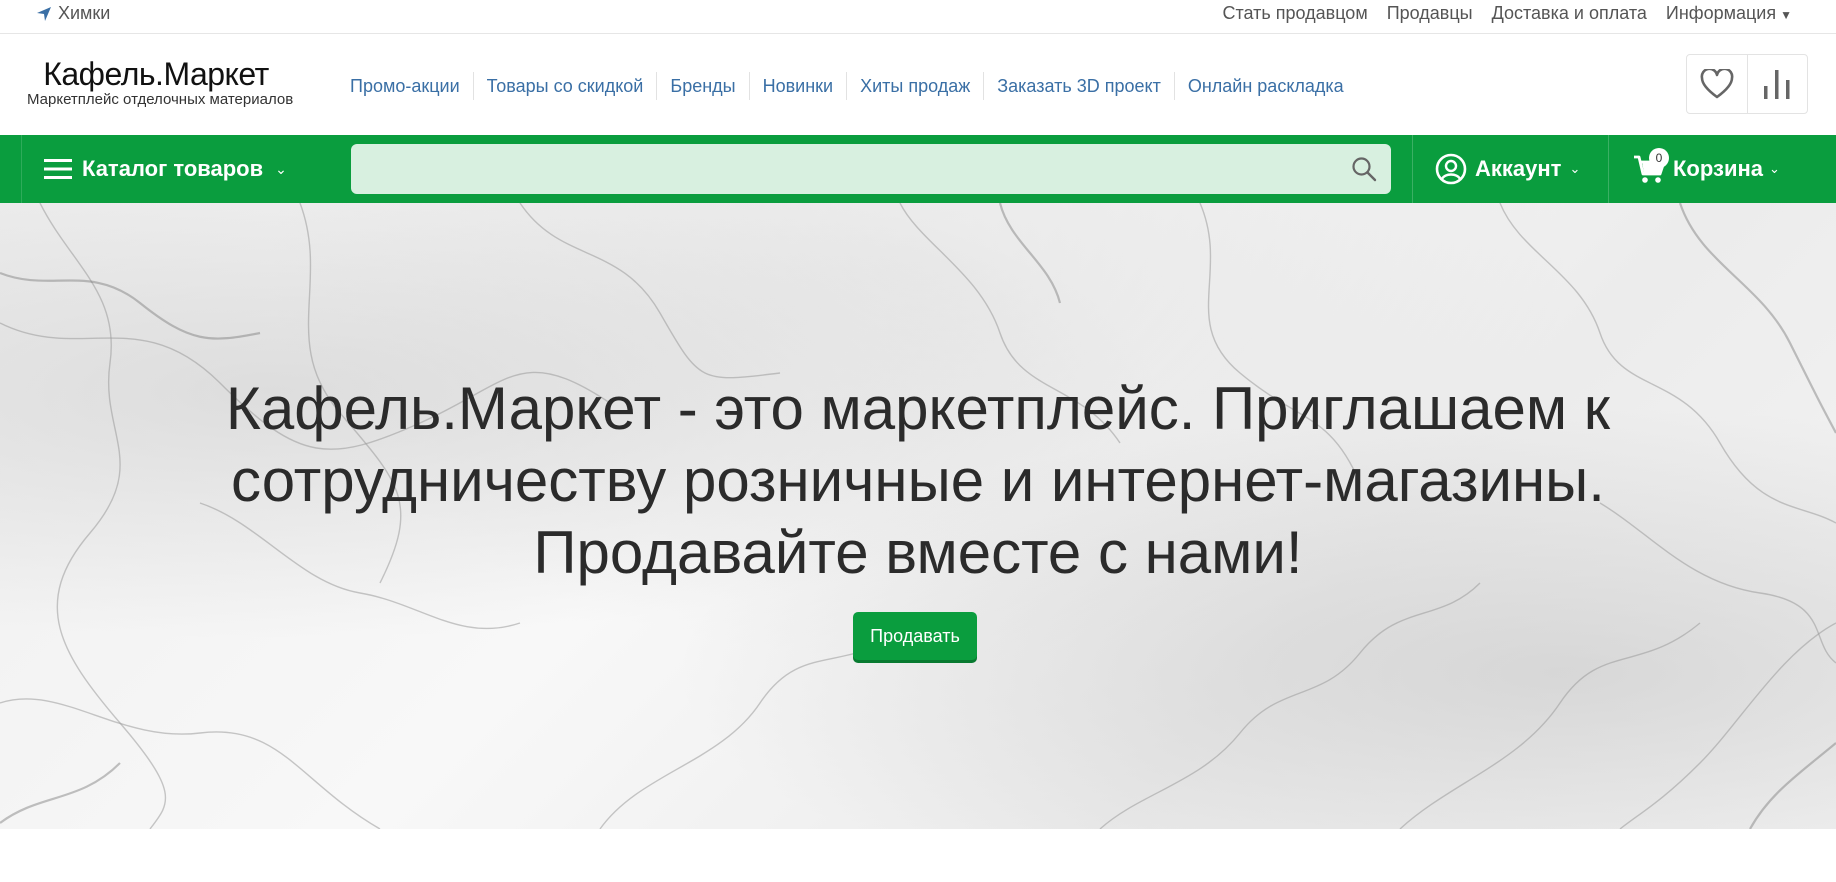  I want to click on city-label: Химки, so click(84, 13).